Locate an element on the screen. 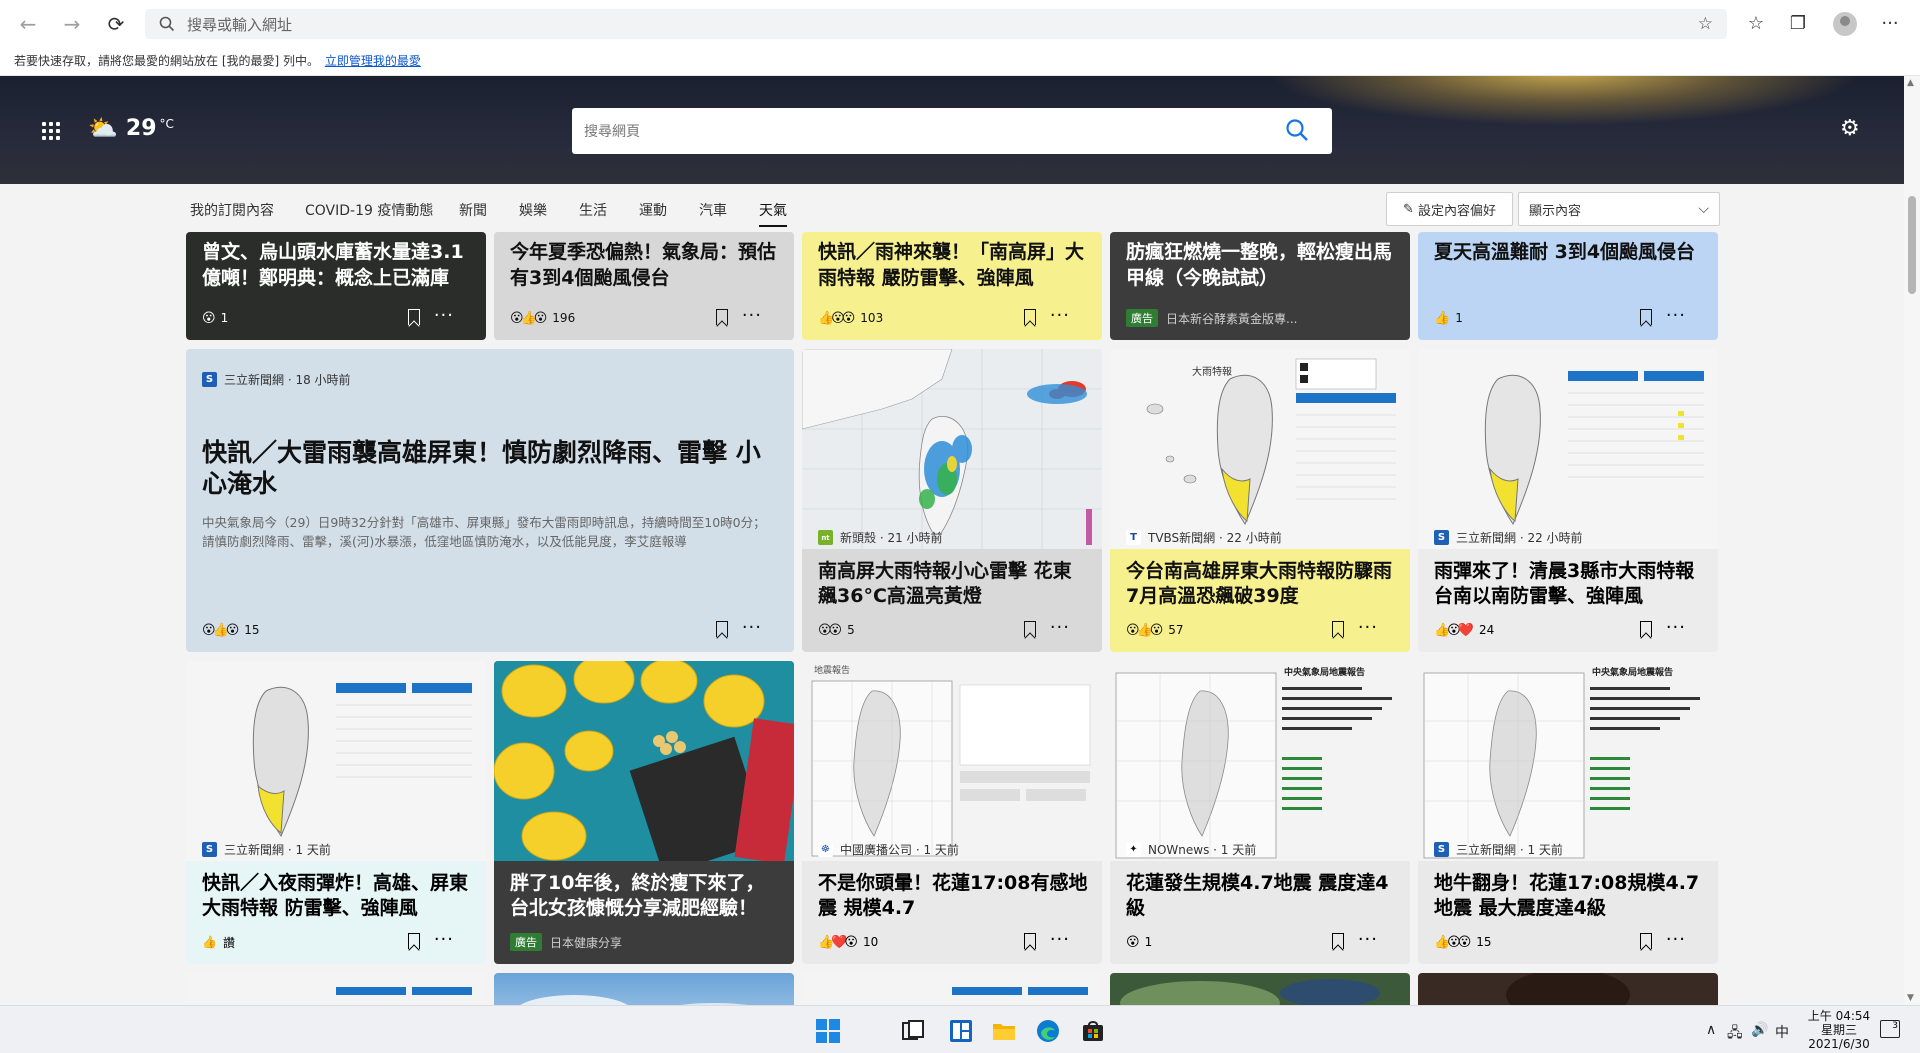 The height and width of the screenshot is (1053, 1920). card-footer: 😮👍😮 196 ··· is located at coordinates (645, 318).